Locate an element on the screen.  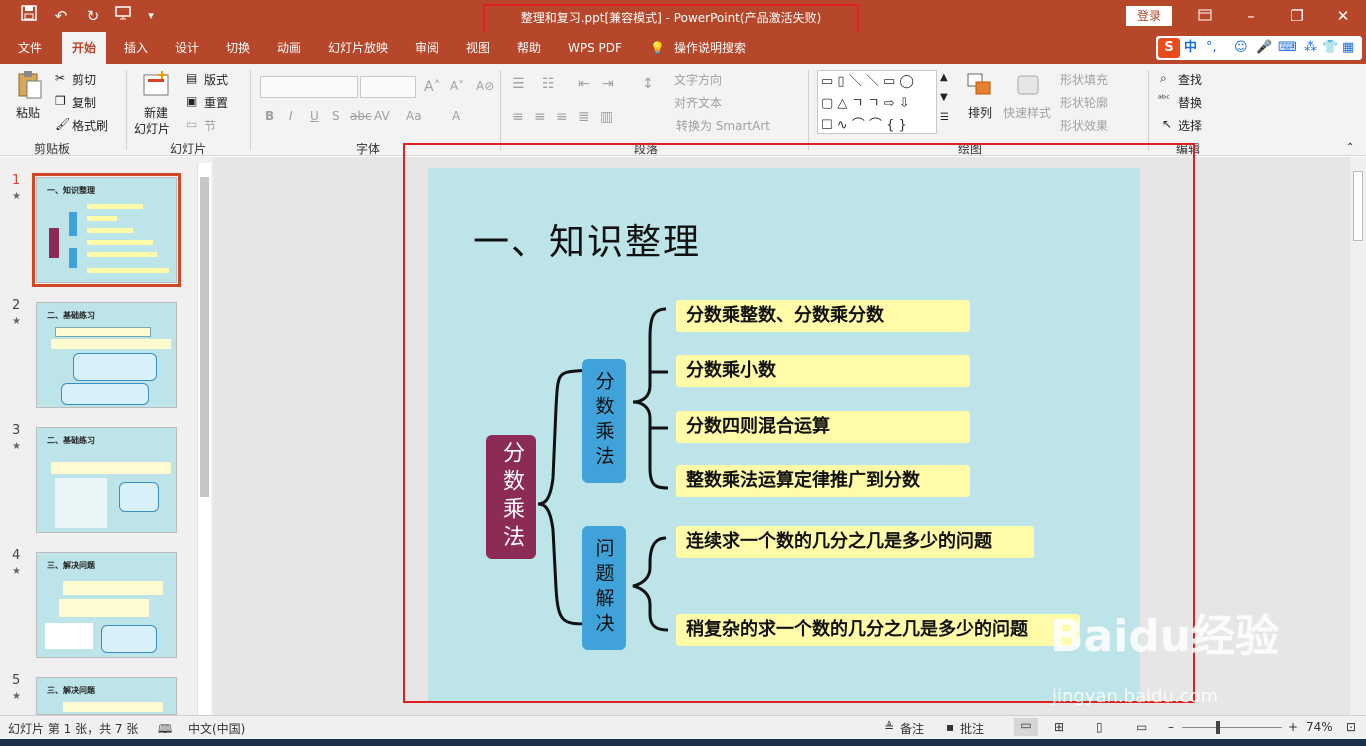
zoom-in-icon: + is located at coordinates (1293, 727).